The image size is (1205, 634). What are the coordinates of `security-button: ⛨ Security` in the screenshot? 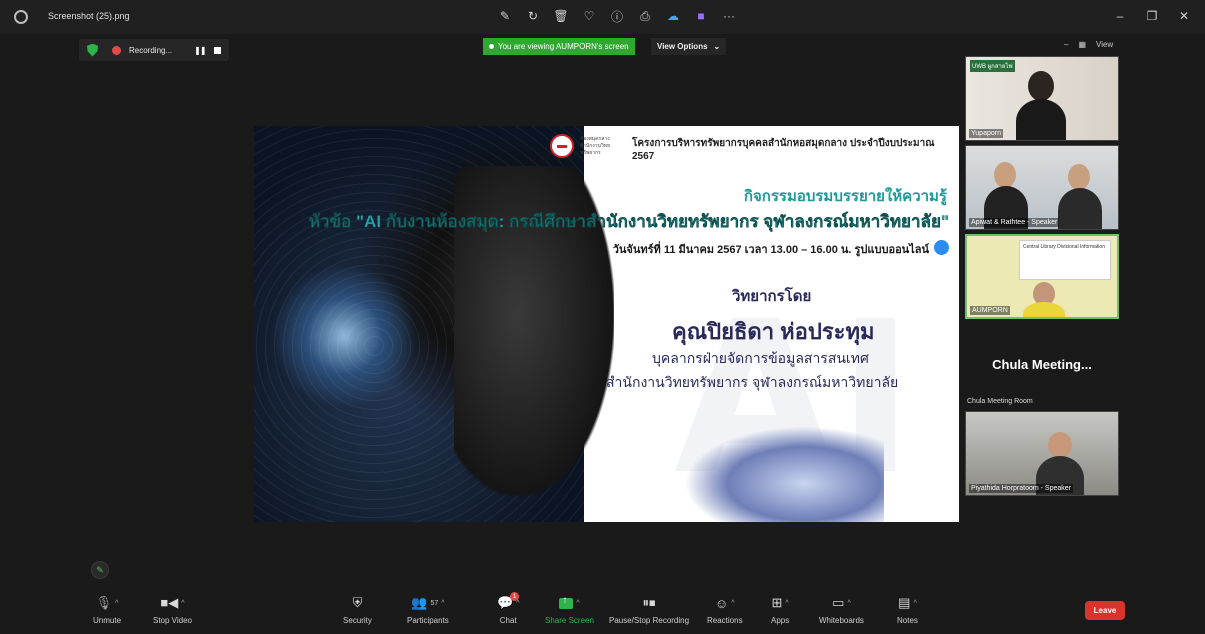 It's located at (357, 609).